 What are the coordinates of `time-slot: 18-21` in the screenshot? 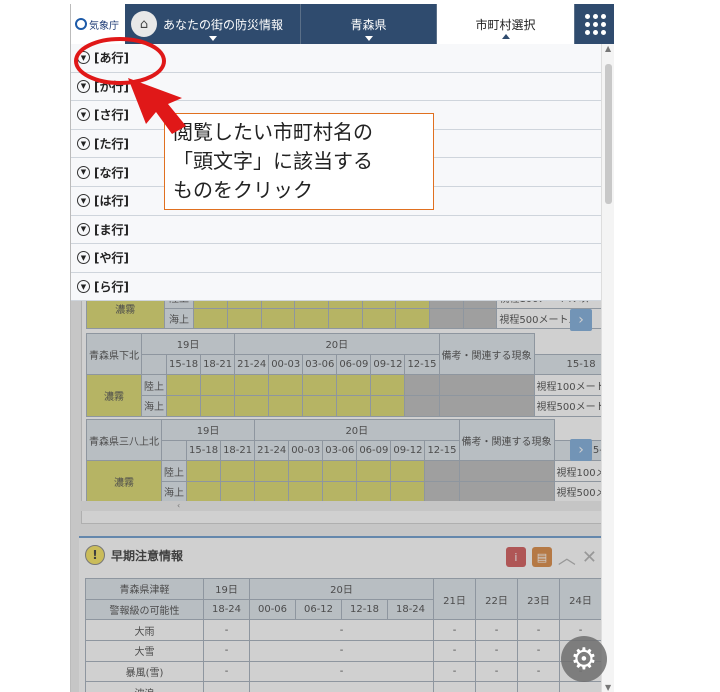 It's located at (218, 364).